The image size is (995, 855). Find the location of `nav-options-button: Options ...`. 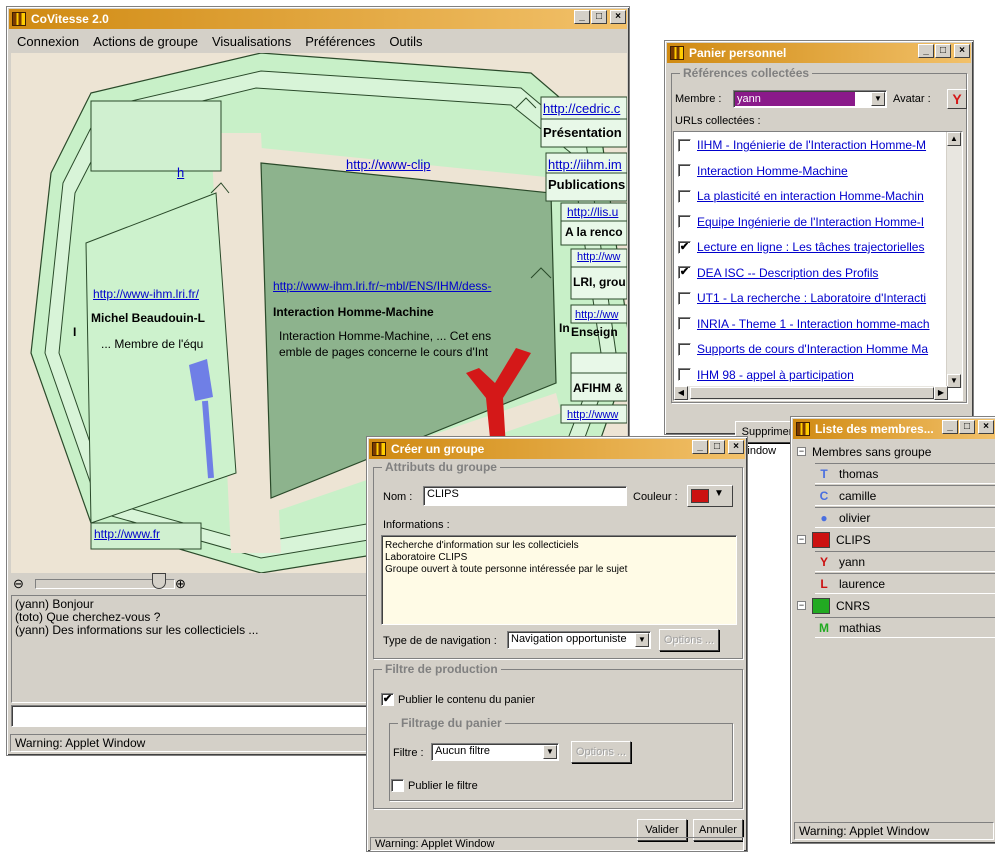

nav-options-button: Options ... is located at coordinates (689, 640).